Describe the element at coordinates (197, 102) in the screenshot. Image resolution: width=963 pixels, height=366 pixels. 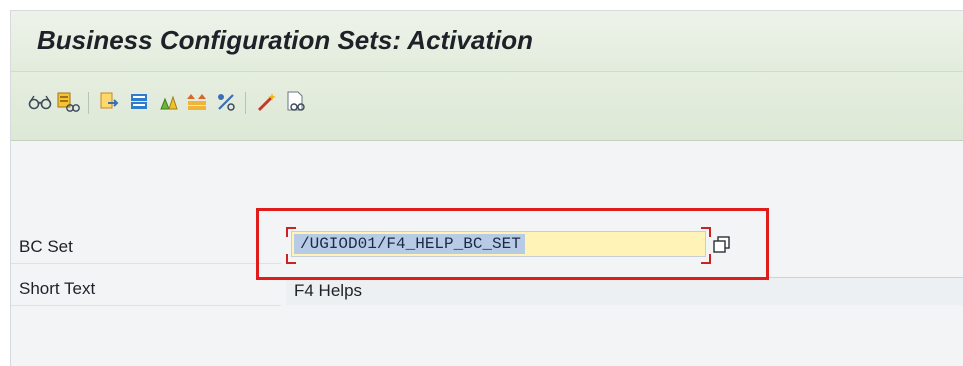
I see `list-icon` at that location.